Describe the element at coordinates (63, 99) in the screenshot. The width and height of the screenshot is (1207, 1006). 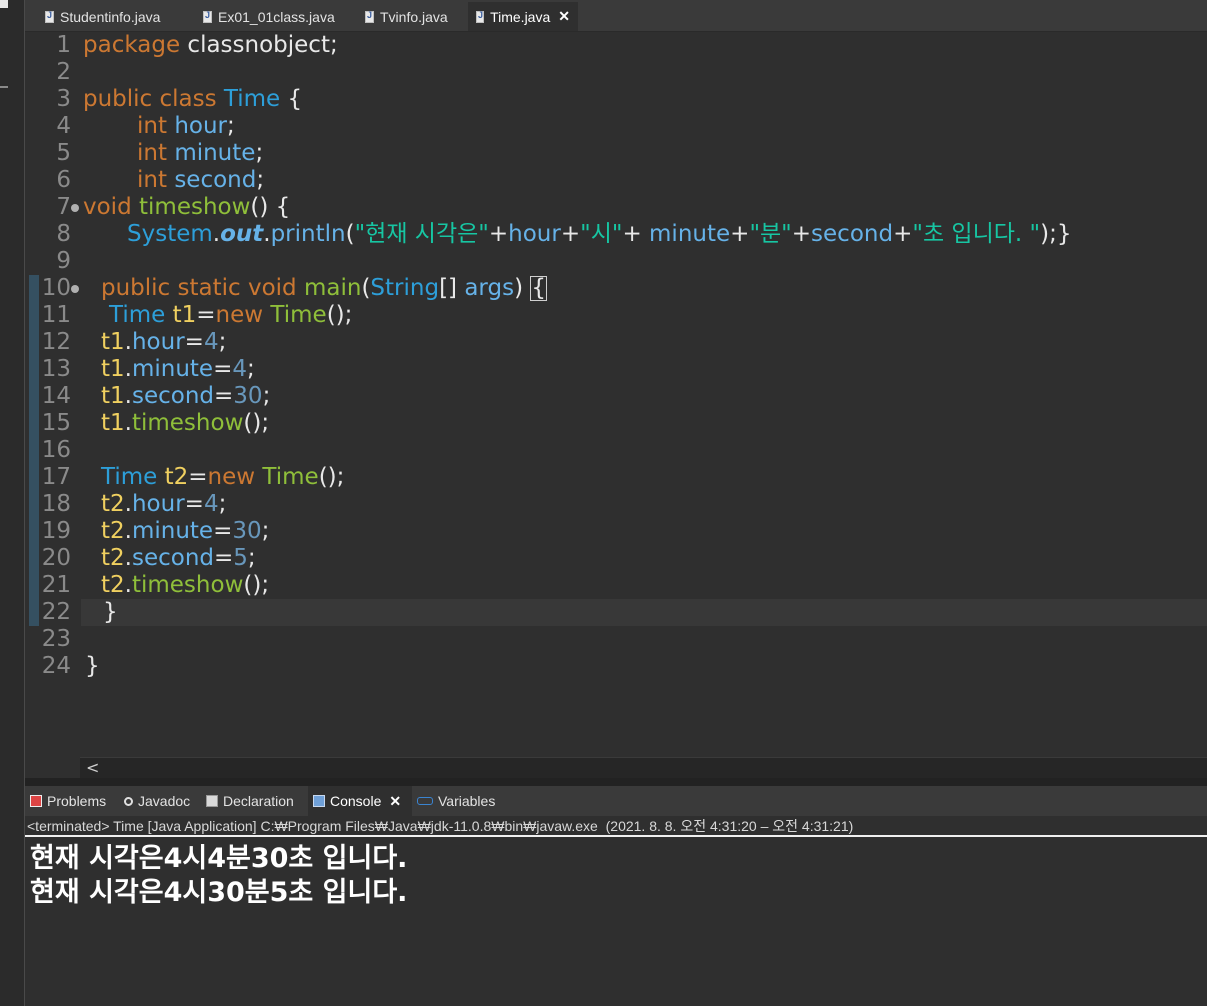
I see `line-number: 3` at that location.